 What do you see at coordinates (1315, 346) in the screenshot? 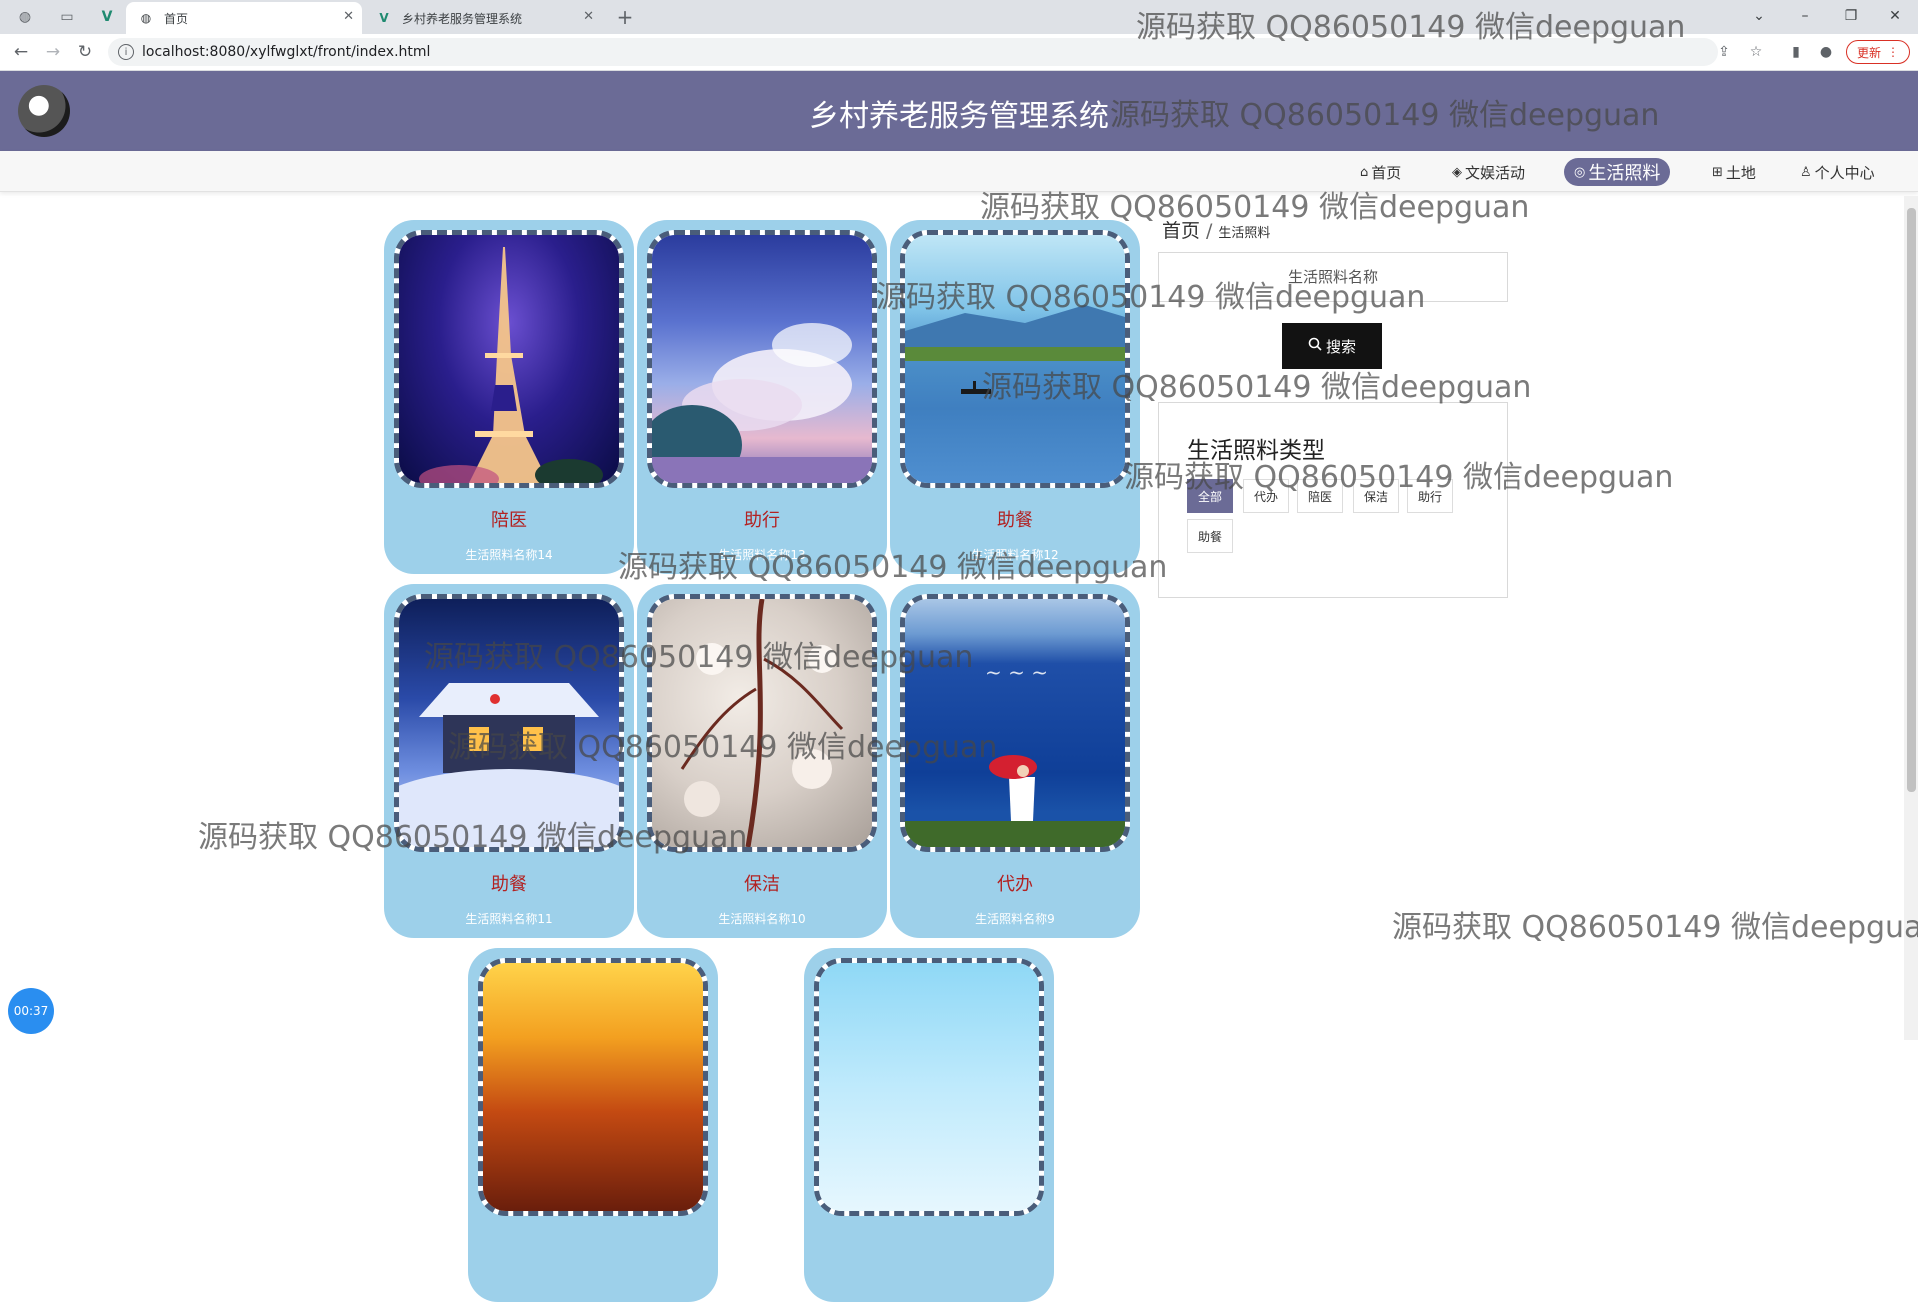
I see `search-icon` at bounding box center [1315, 346].